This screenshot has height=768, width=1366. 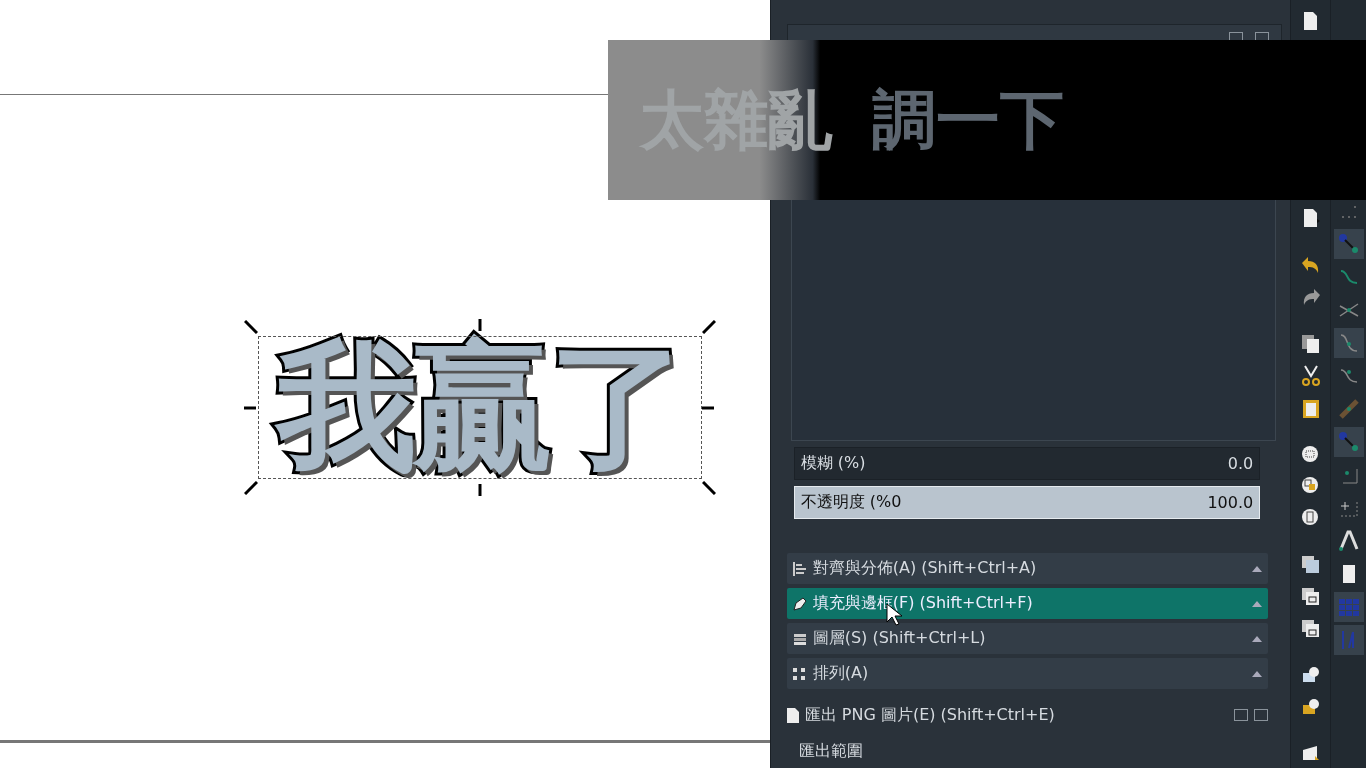 What do you see at coordinates (1241, 715) in the screenshot?
I see `dock-button` at bounding box center [1241, 715].